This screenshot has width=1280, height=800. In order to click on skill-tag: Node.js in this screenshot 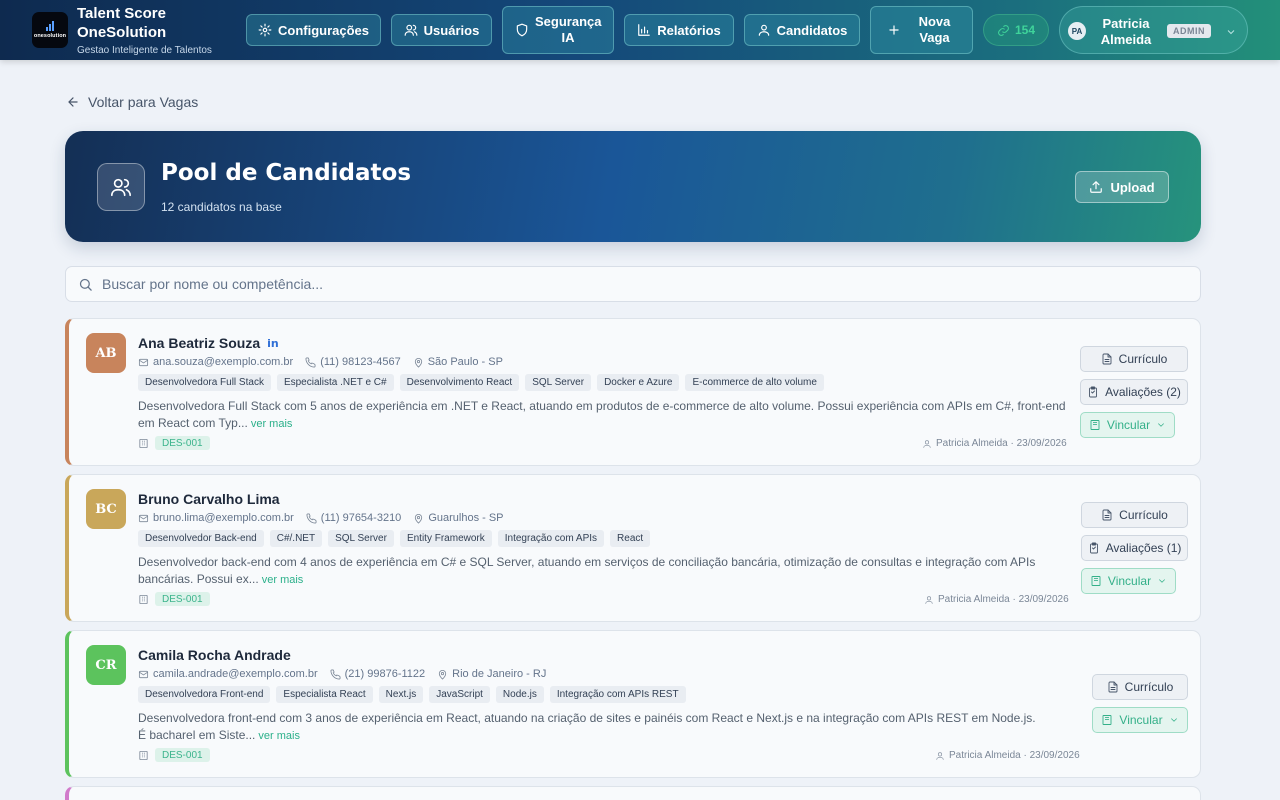, I will do `click(519, 694)`.